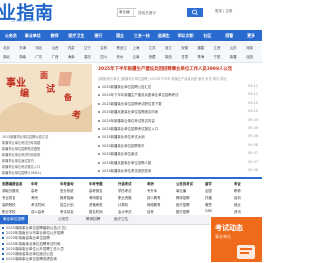  I want to click on category-link: 自考, so click(150, 211).